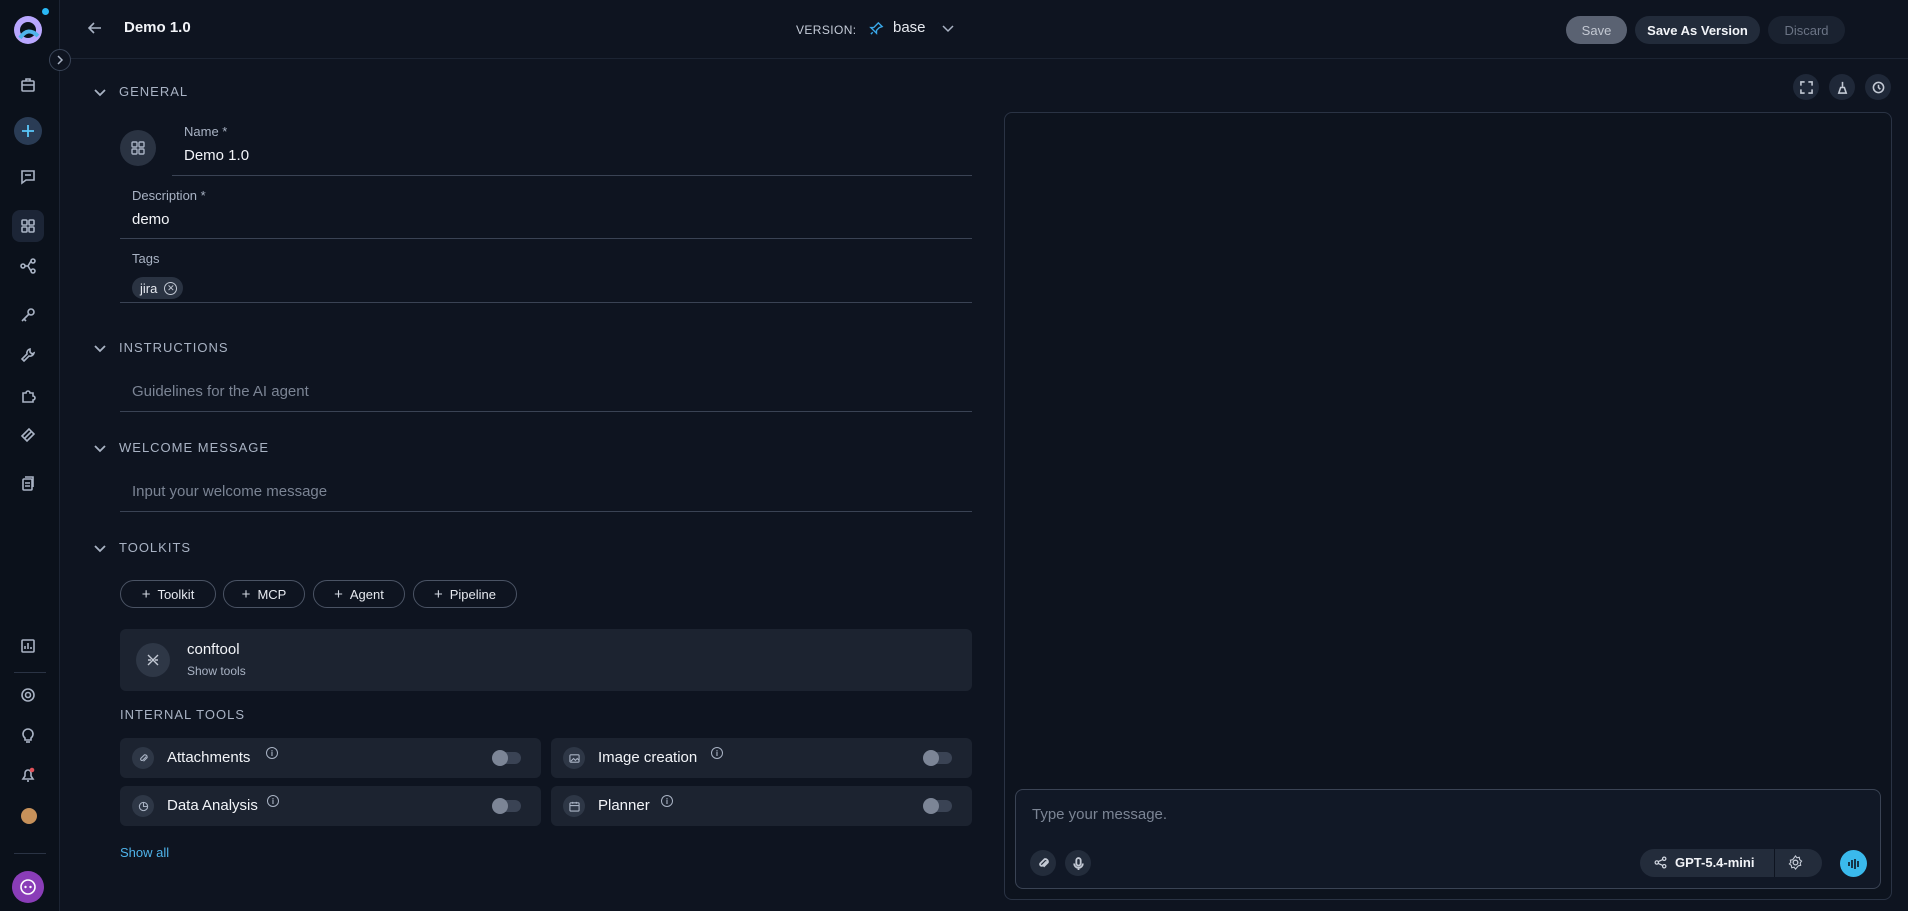 Image resolution: width=1908 pixels, height=911 pixels. What do you see at coordinates (937, 806) in the screenshot?
I see `planner-toggle` at bounding box center [937, 806].